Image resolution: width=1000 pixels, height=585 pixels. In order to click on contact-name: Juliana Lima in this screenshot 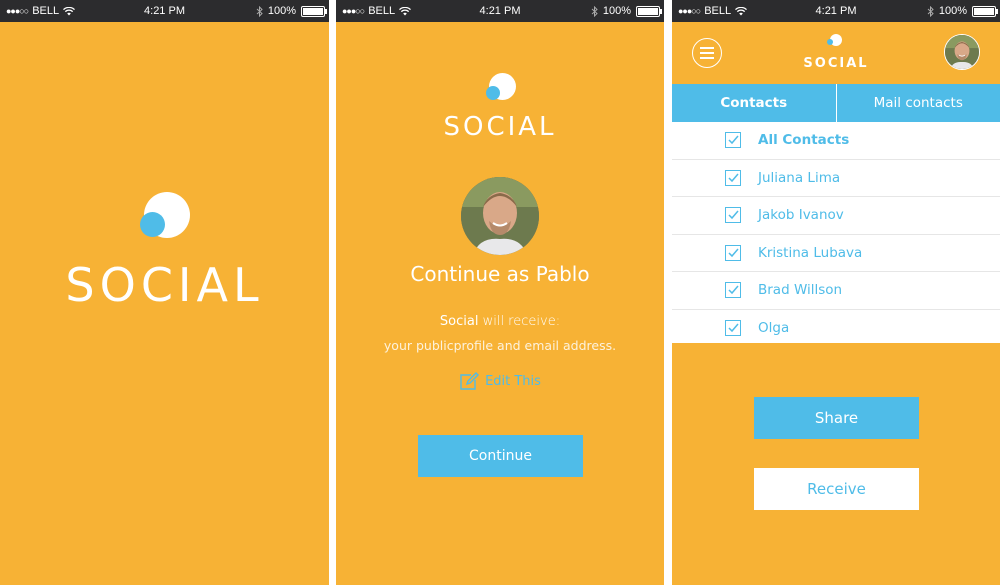, I will do `click(799, 177)`.